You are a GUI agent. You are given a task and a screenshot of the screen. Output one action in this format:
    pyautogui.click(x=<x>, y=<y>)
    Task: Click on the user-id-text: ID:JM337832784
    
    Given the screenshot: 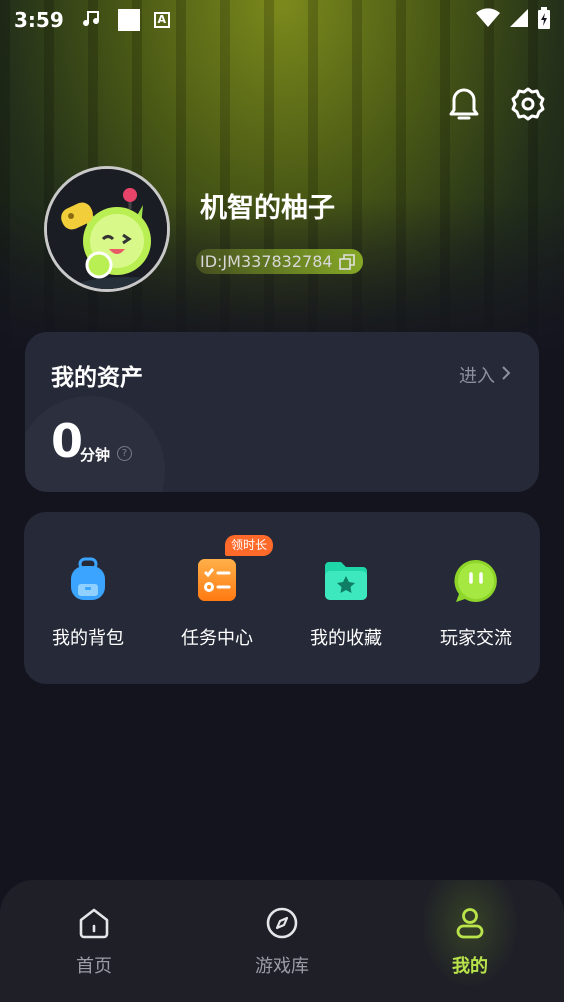 What is the action you would take?
    pyautogui.click(x=266, y=261)
    